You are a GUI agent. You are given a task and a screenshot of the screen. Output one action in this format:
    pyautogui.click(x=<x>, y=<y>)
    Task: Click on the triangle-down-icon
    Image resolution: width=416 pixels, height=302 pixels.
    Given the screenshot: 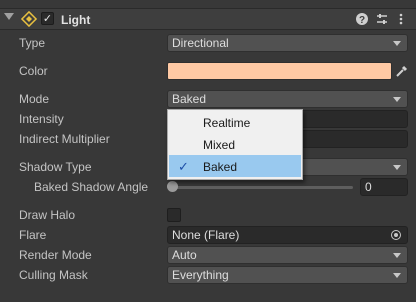 What is the action you would take?
    pyautogui.click(x=9, y=16)
    